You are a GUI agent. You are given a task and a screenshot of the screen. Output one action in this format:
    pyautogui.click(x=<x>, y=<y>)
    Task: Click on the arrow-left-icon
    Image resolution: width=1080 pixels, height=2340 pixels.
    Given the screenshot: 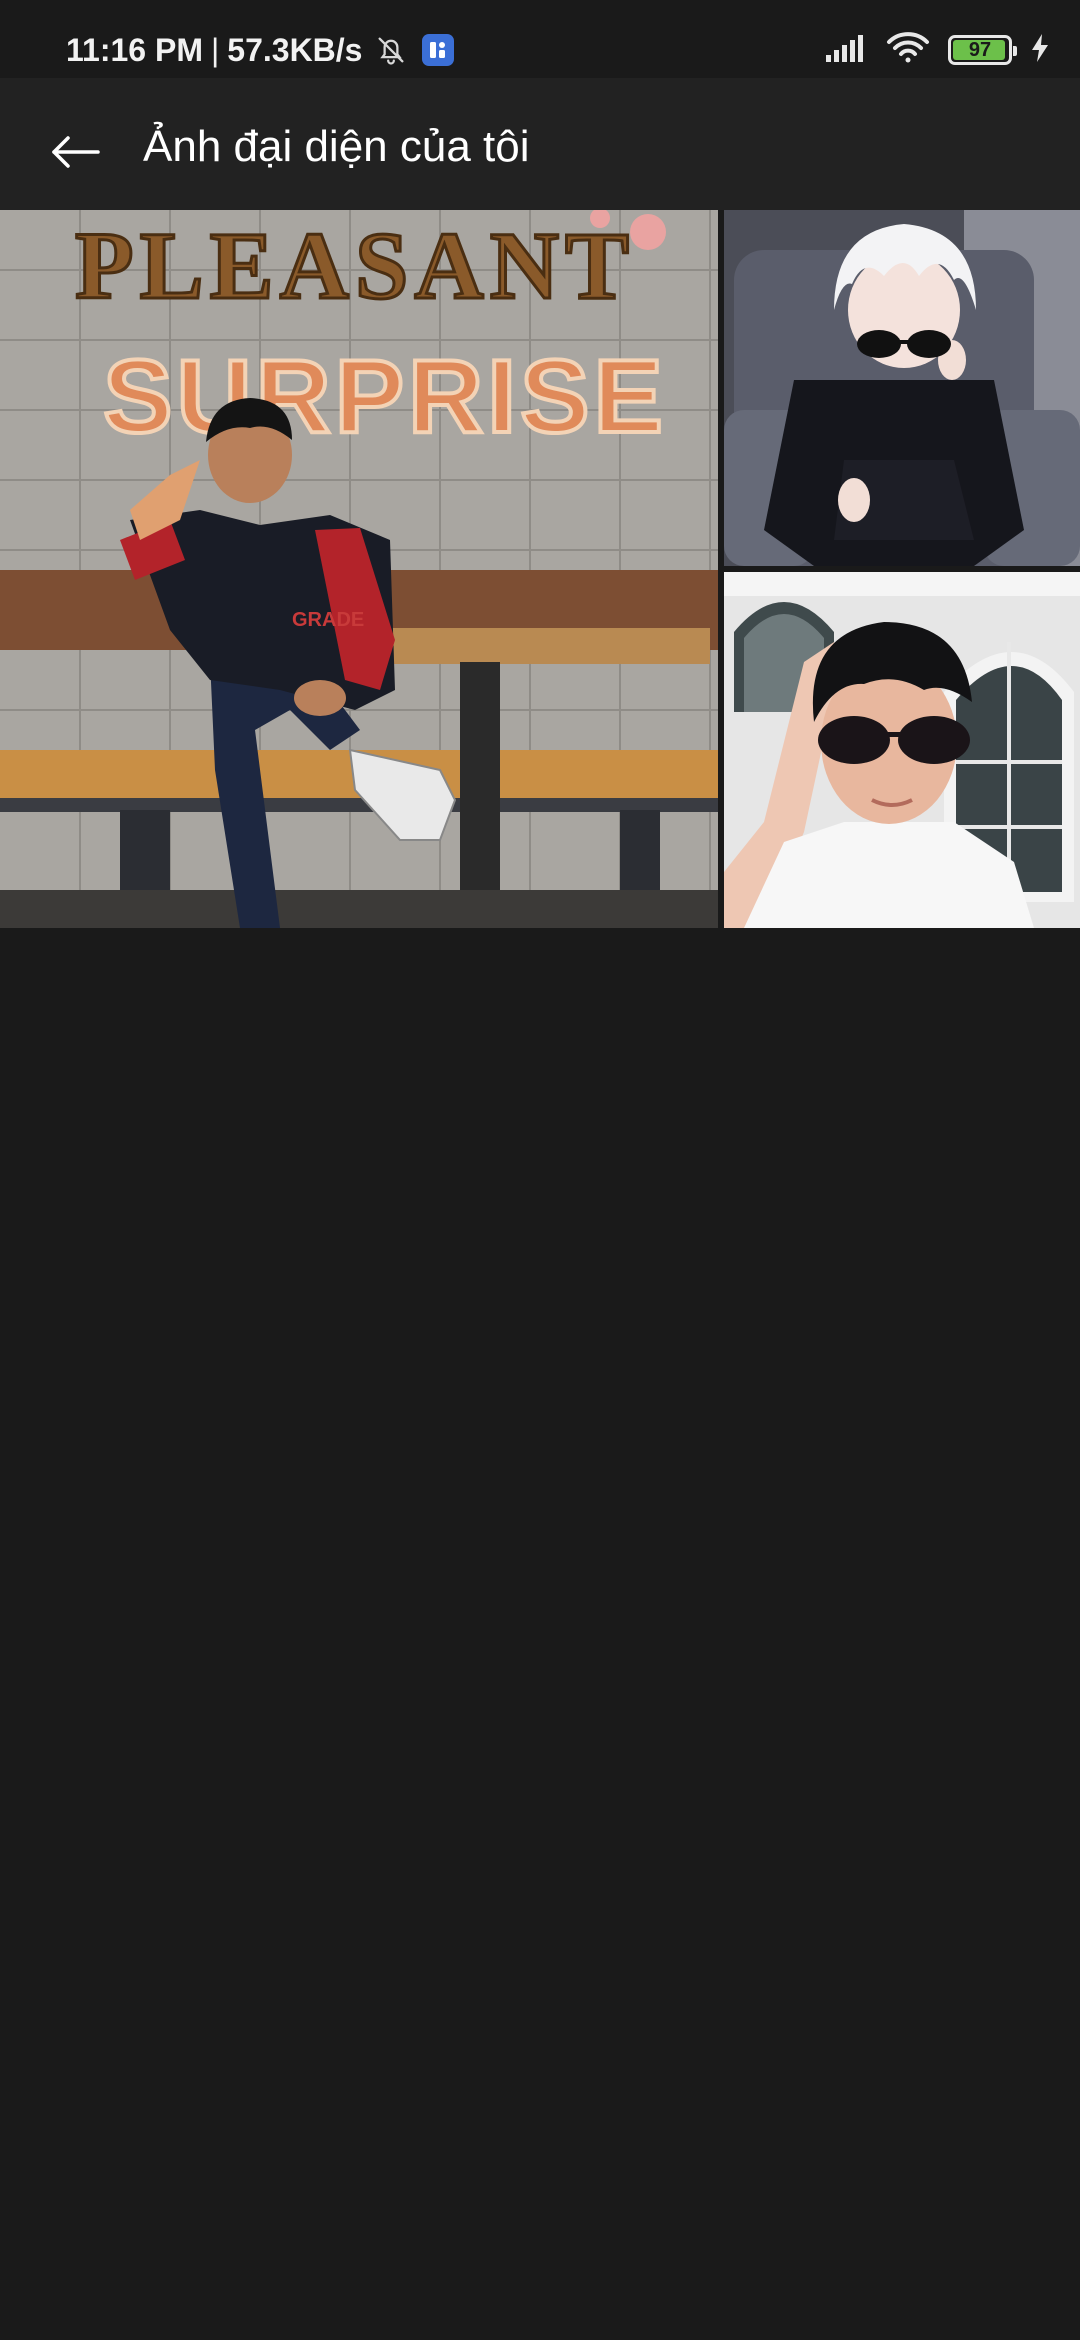 What is the action you would take?
    pyautogui.click(x=76, y=152)
    